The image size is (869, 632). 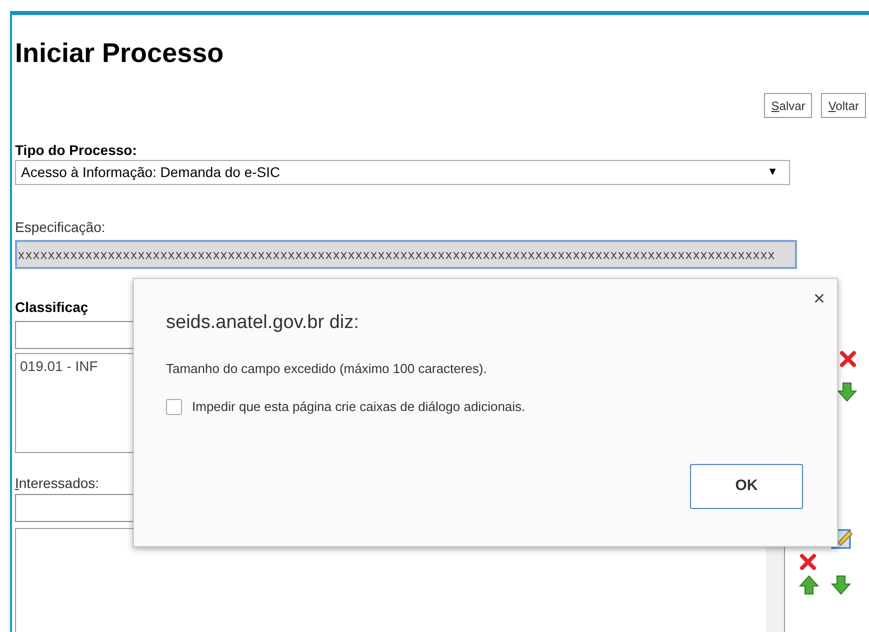 I want to click on form-button: Voltar, so click(x=843, y=105).